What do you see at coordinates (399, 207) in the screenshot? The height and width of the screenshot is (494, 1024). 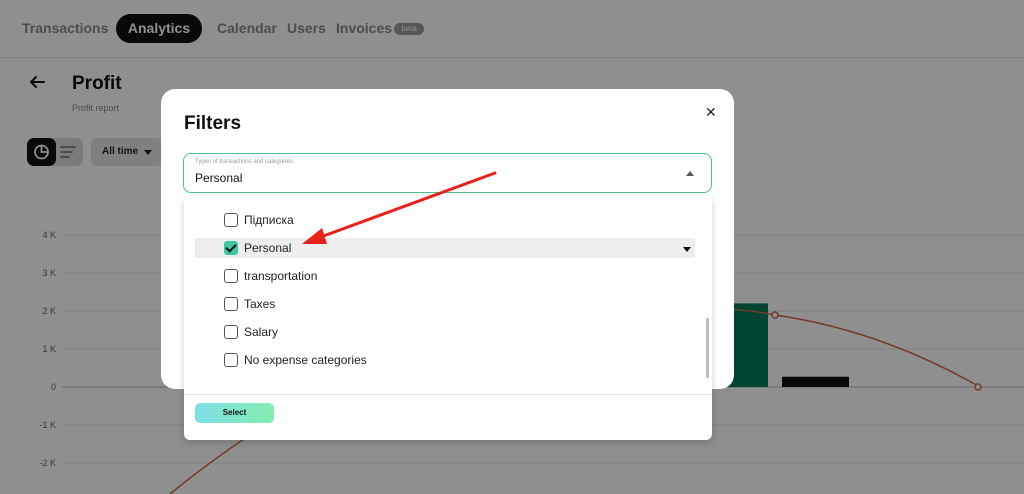 I see `annotation-arrow-icon` at bounding box center [399, 207].